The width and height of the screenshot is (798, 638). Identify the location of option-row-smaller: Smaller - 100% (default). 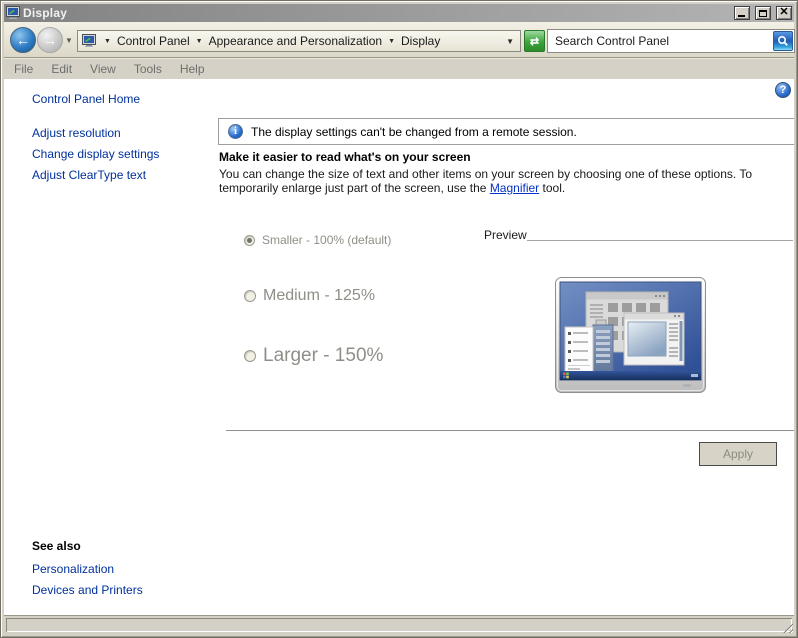
(317, 240).